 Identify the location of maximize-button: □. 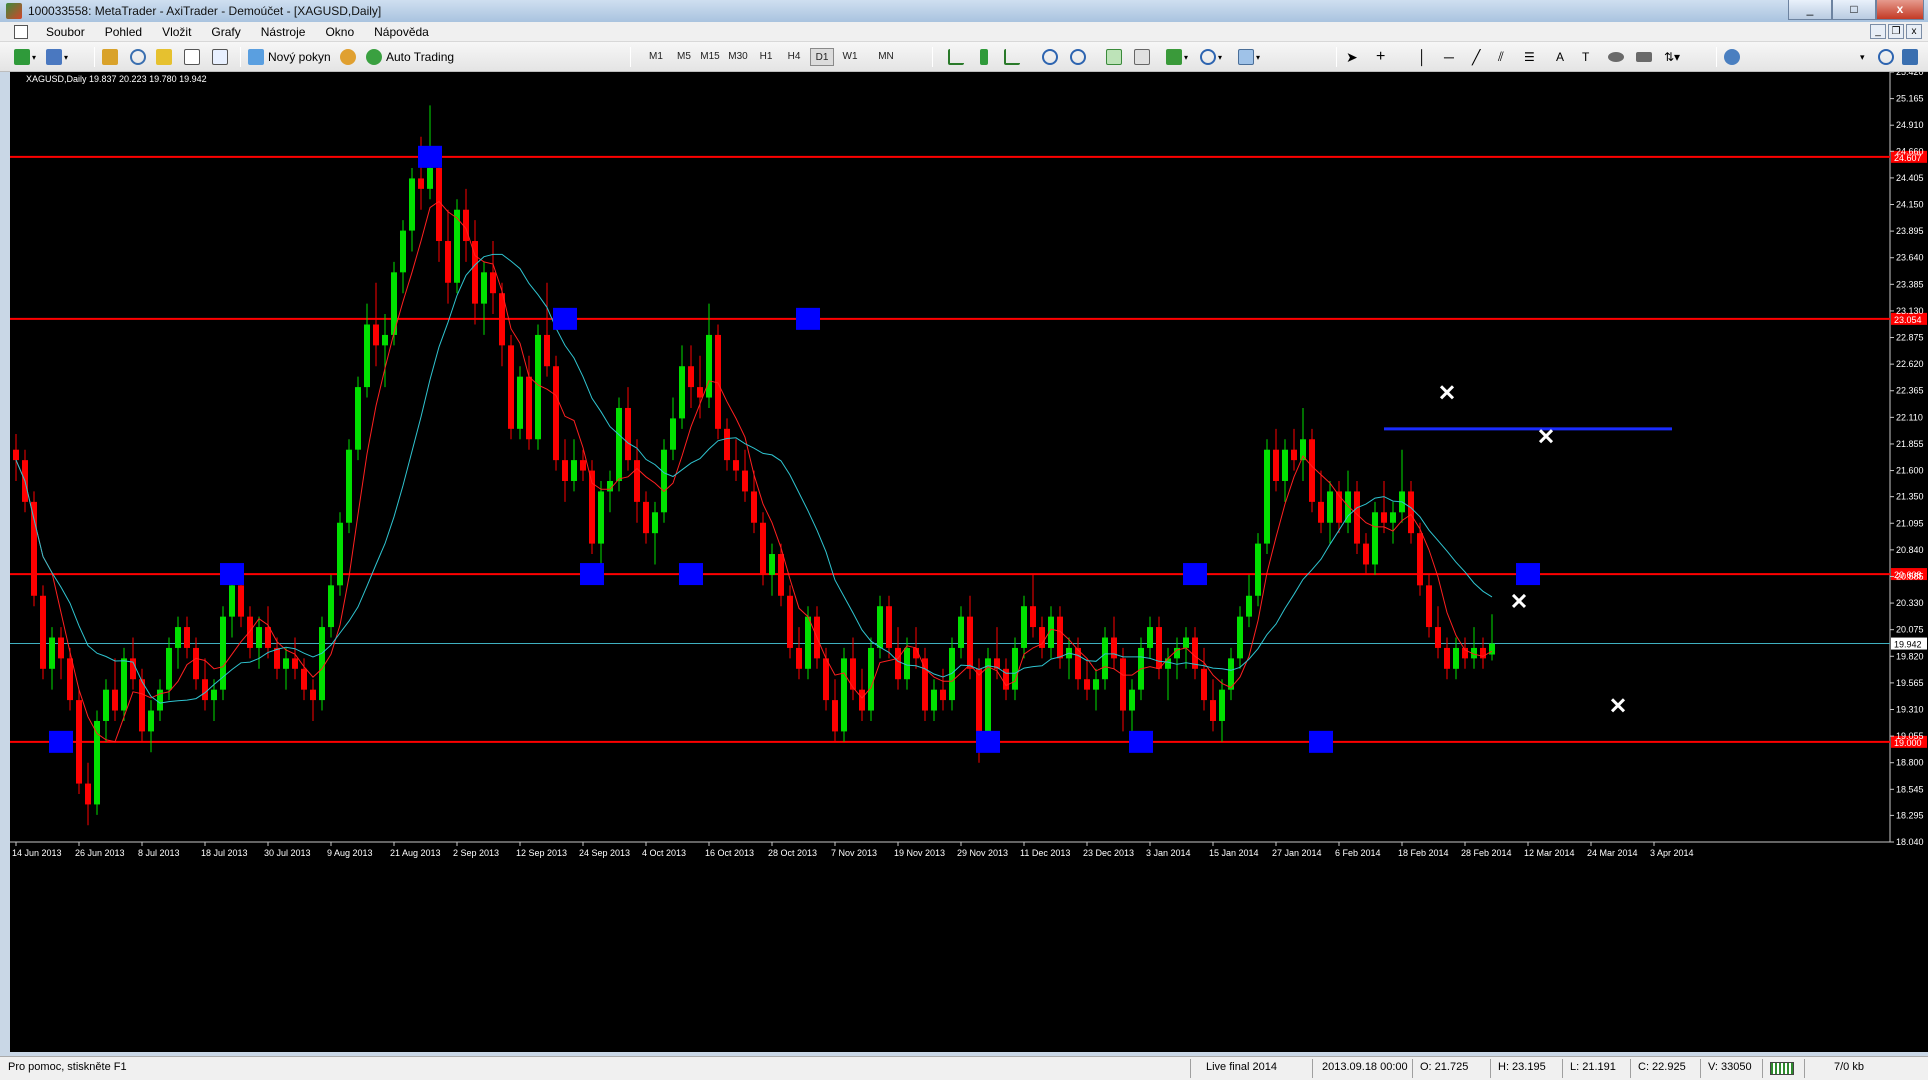
(1854, 10).